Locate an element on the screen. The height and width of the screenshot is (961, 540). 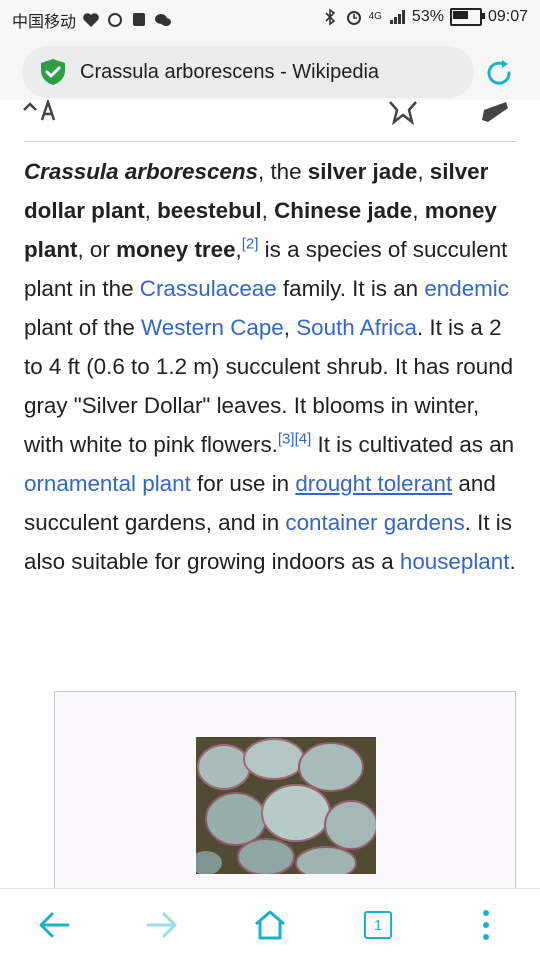
more-menu-icon is located at coordinates (486, 925).